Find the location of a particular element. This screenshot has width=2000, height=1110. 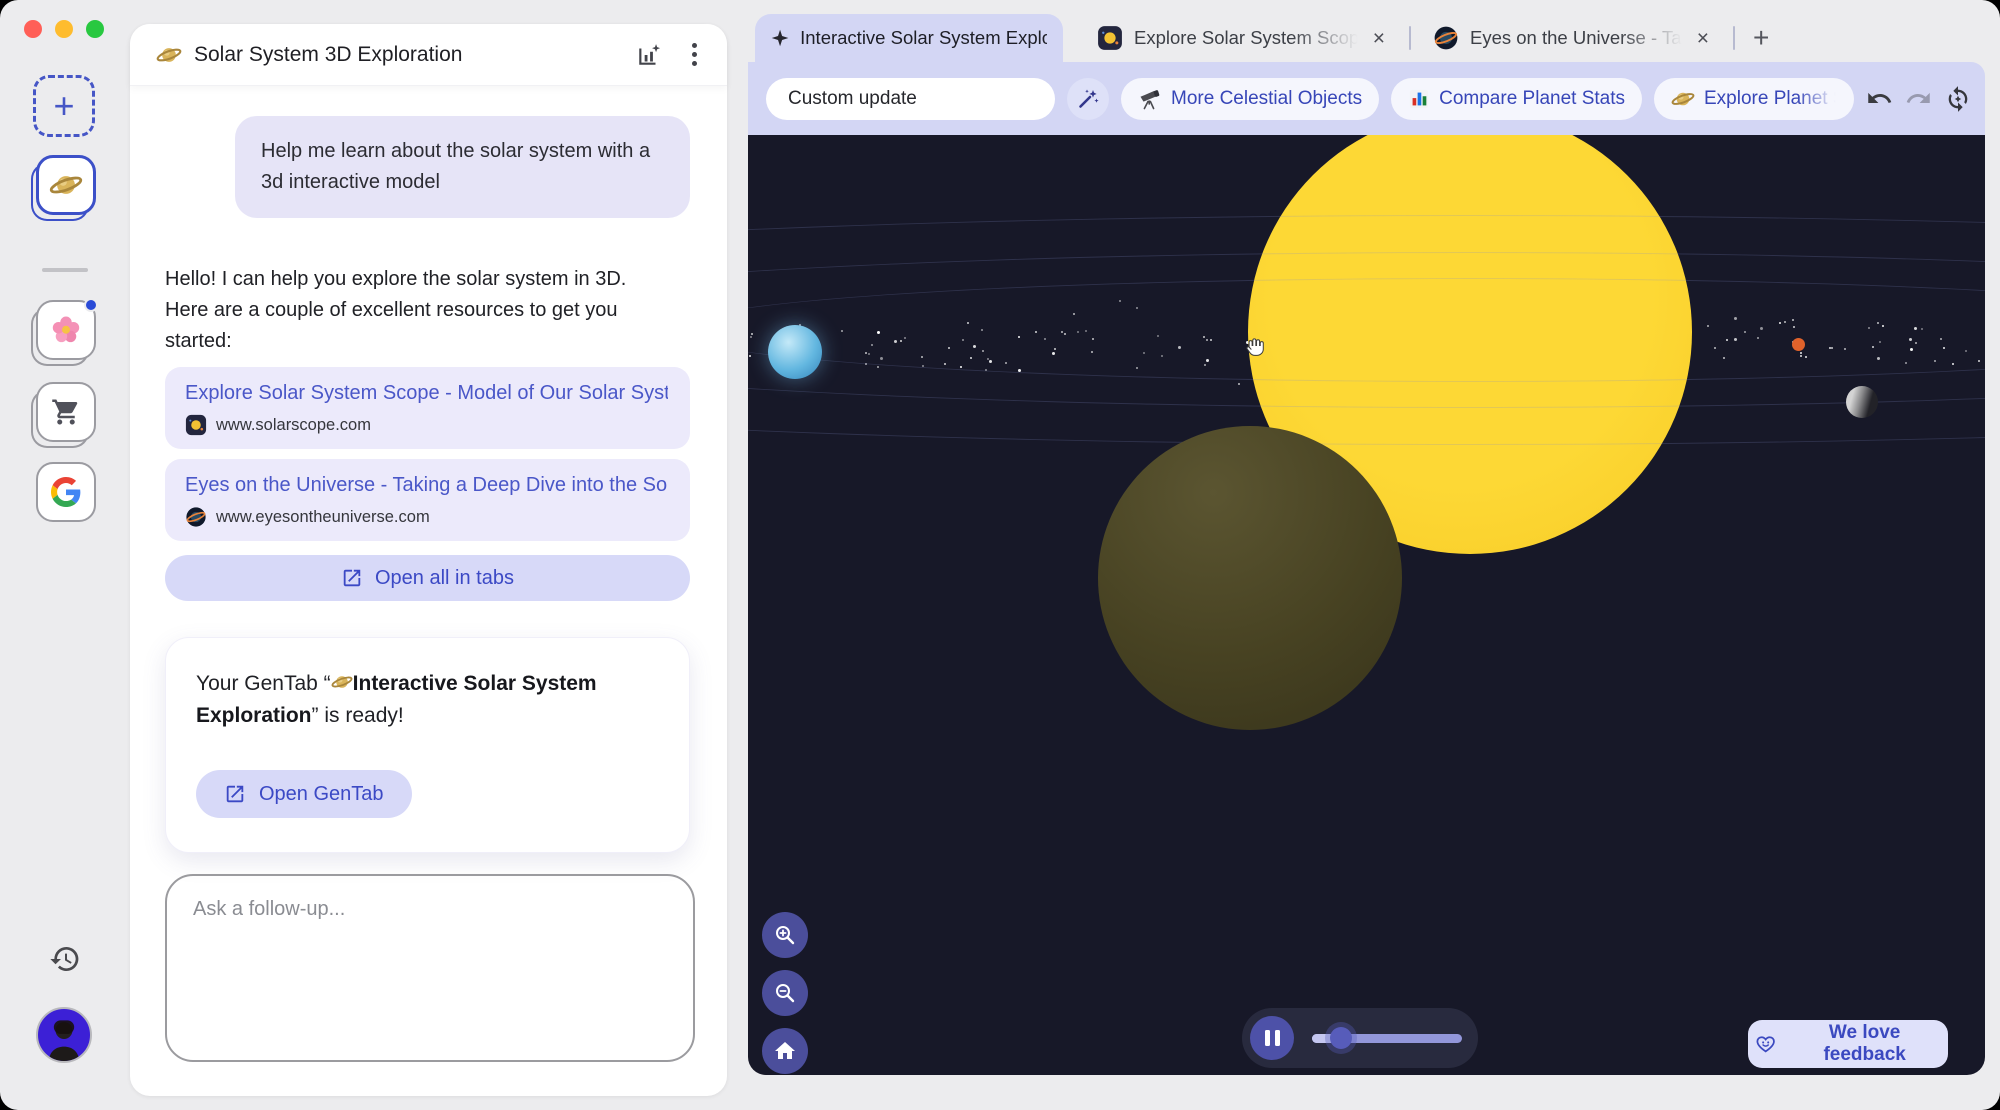

zoom-in-icon is located at coordinates (785, 935).